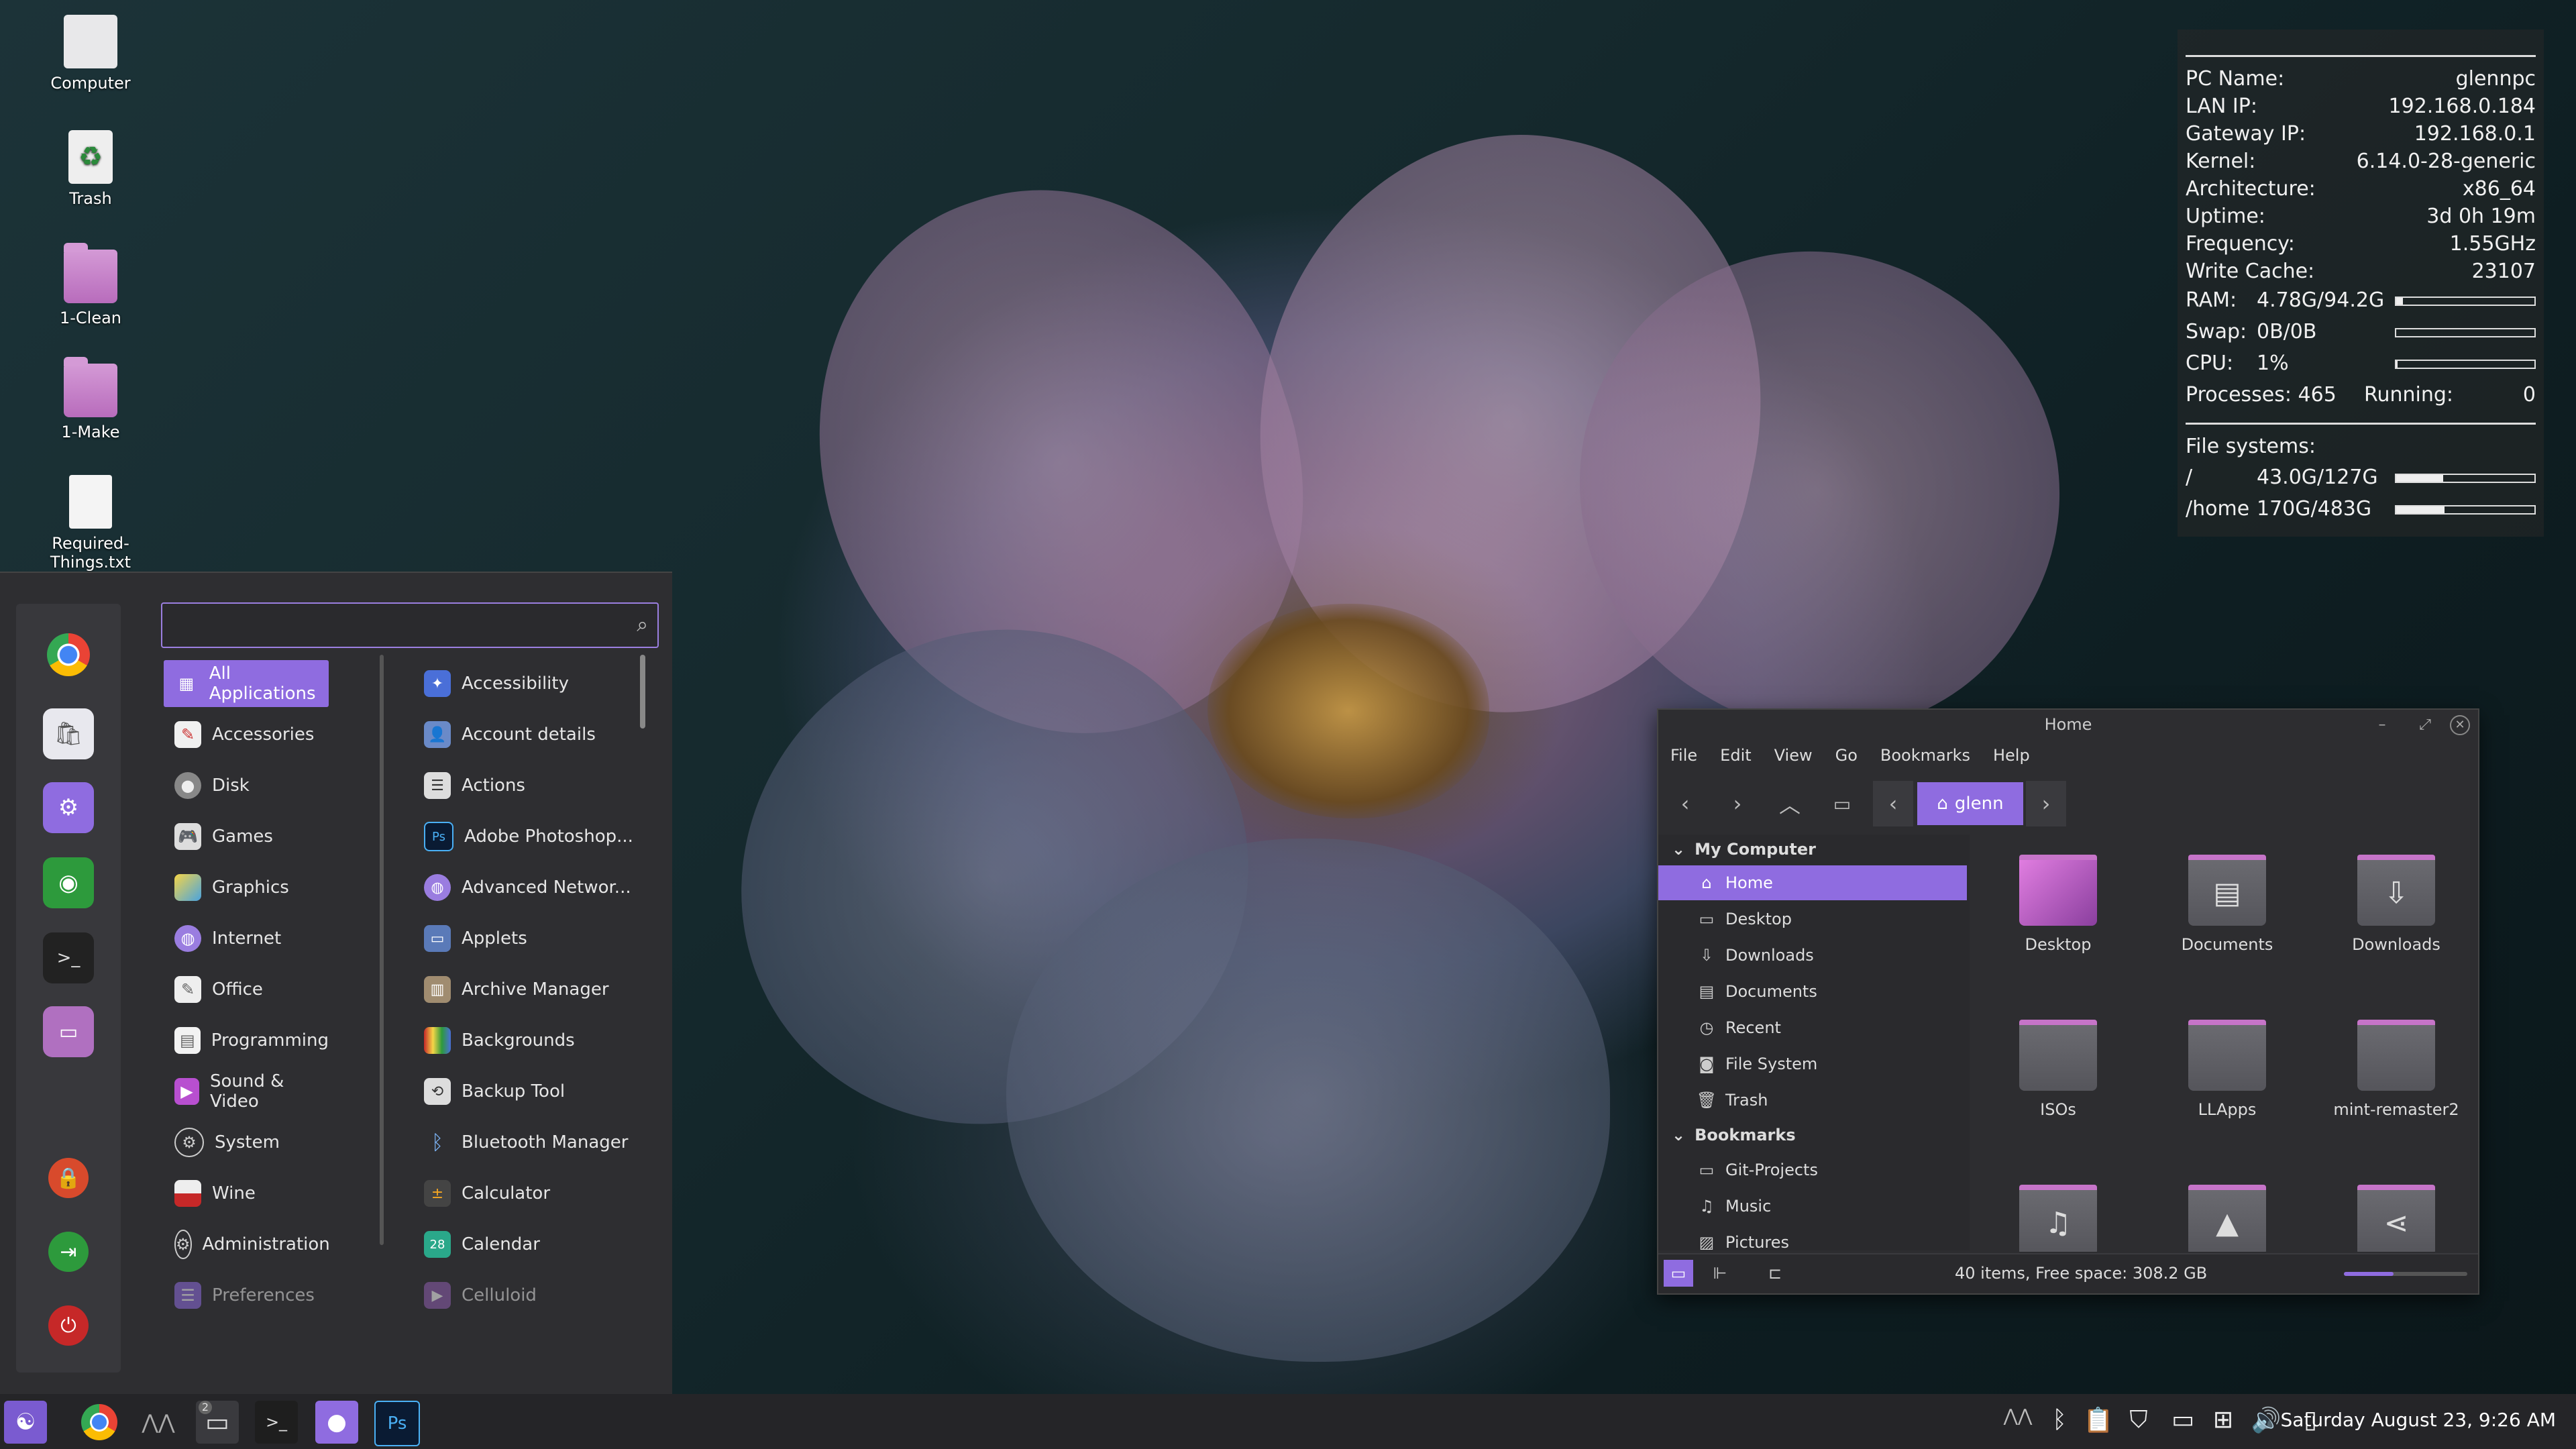  I want to click on github-icon: ●, so click(336, 1422).